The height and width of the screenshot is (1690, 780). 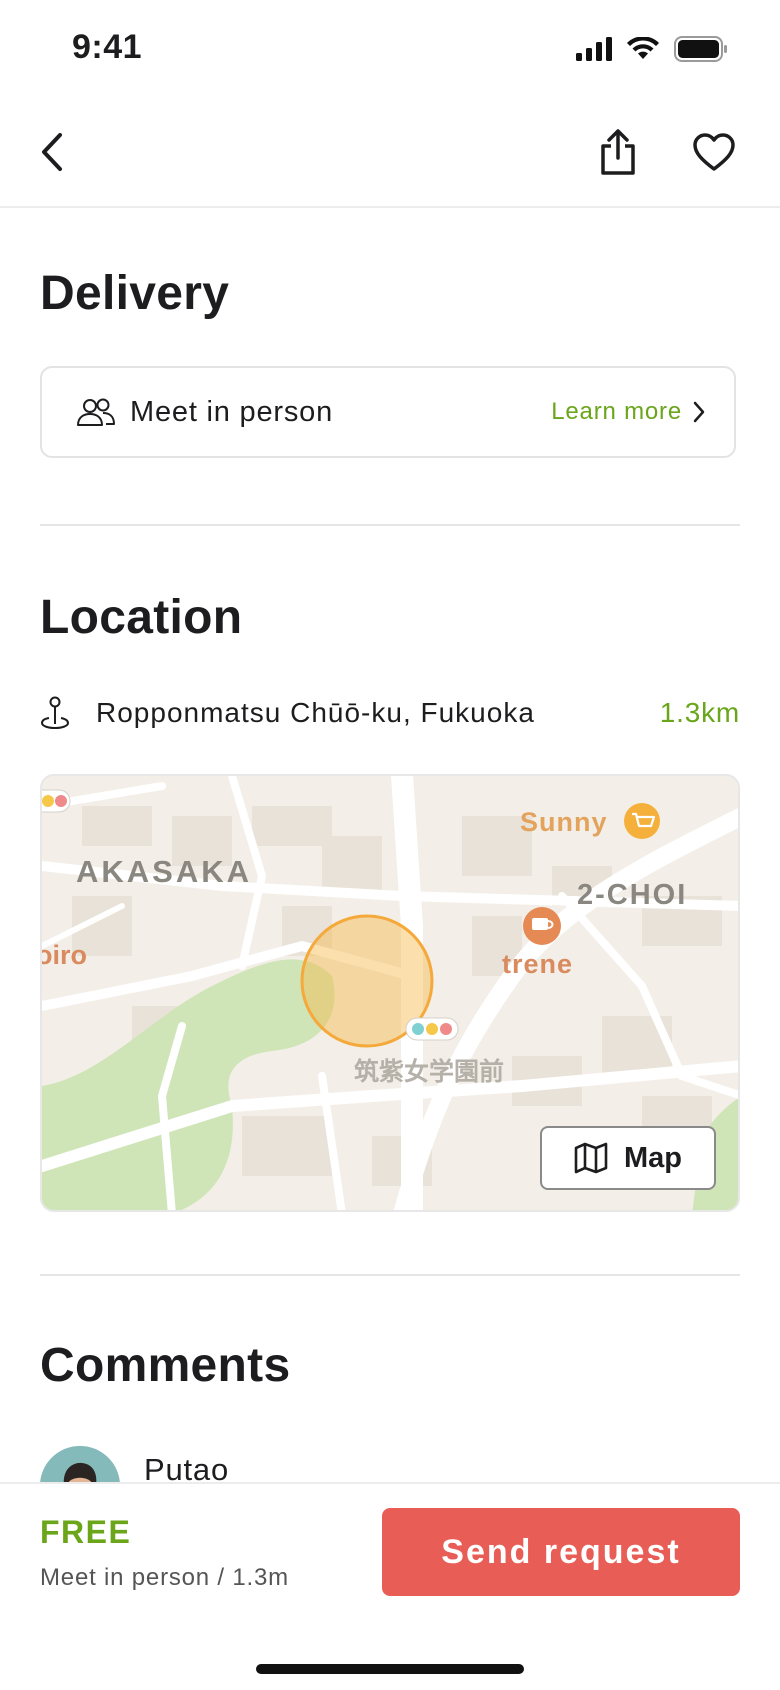 I want to click on map-label-chome: 2-CHOI, so click(x=632, y=895).